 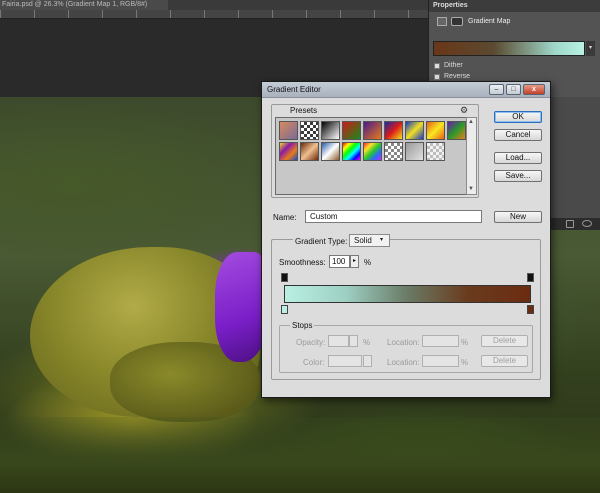 I want to click on opacity-label: Opacity:, so click(x=311, y=342).